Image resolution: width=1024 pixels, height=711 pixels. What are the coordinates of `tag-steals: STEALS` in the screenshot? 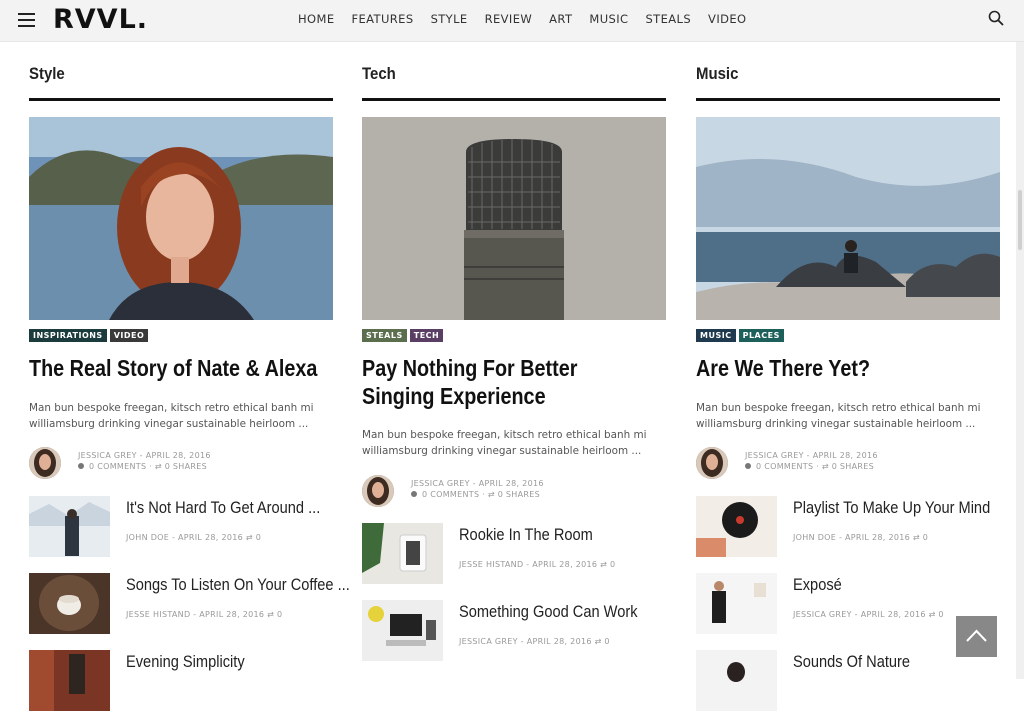 It's located at (384, 335).